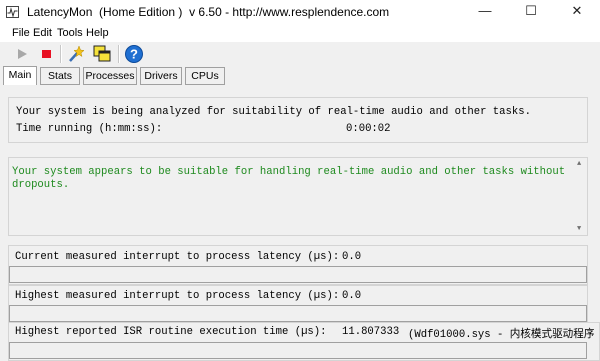 This screenshot has width=600, height=361. What do you see at coordinates (12, 12) in the screenshot?
I see `app-icon` at bounding box center [12, 12].